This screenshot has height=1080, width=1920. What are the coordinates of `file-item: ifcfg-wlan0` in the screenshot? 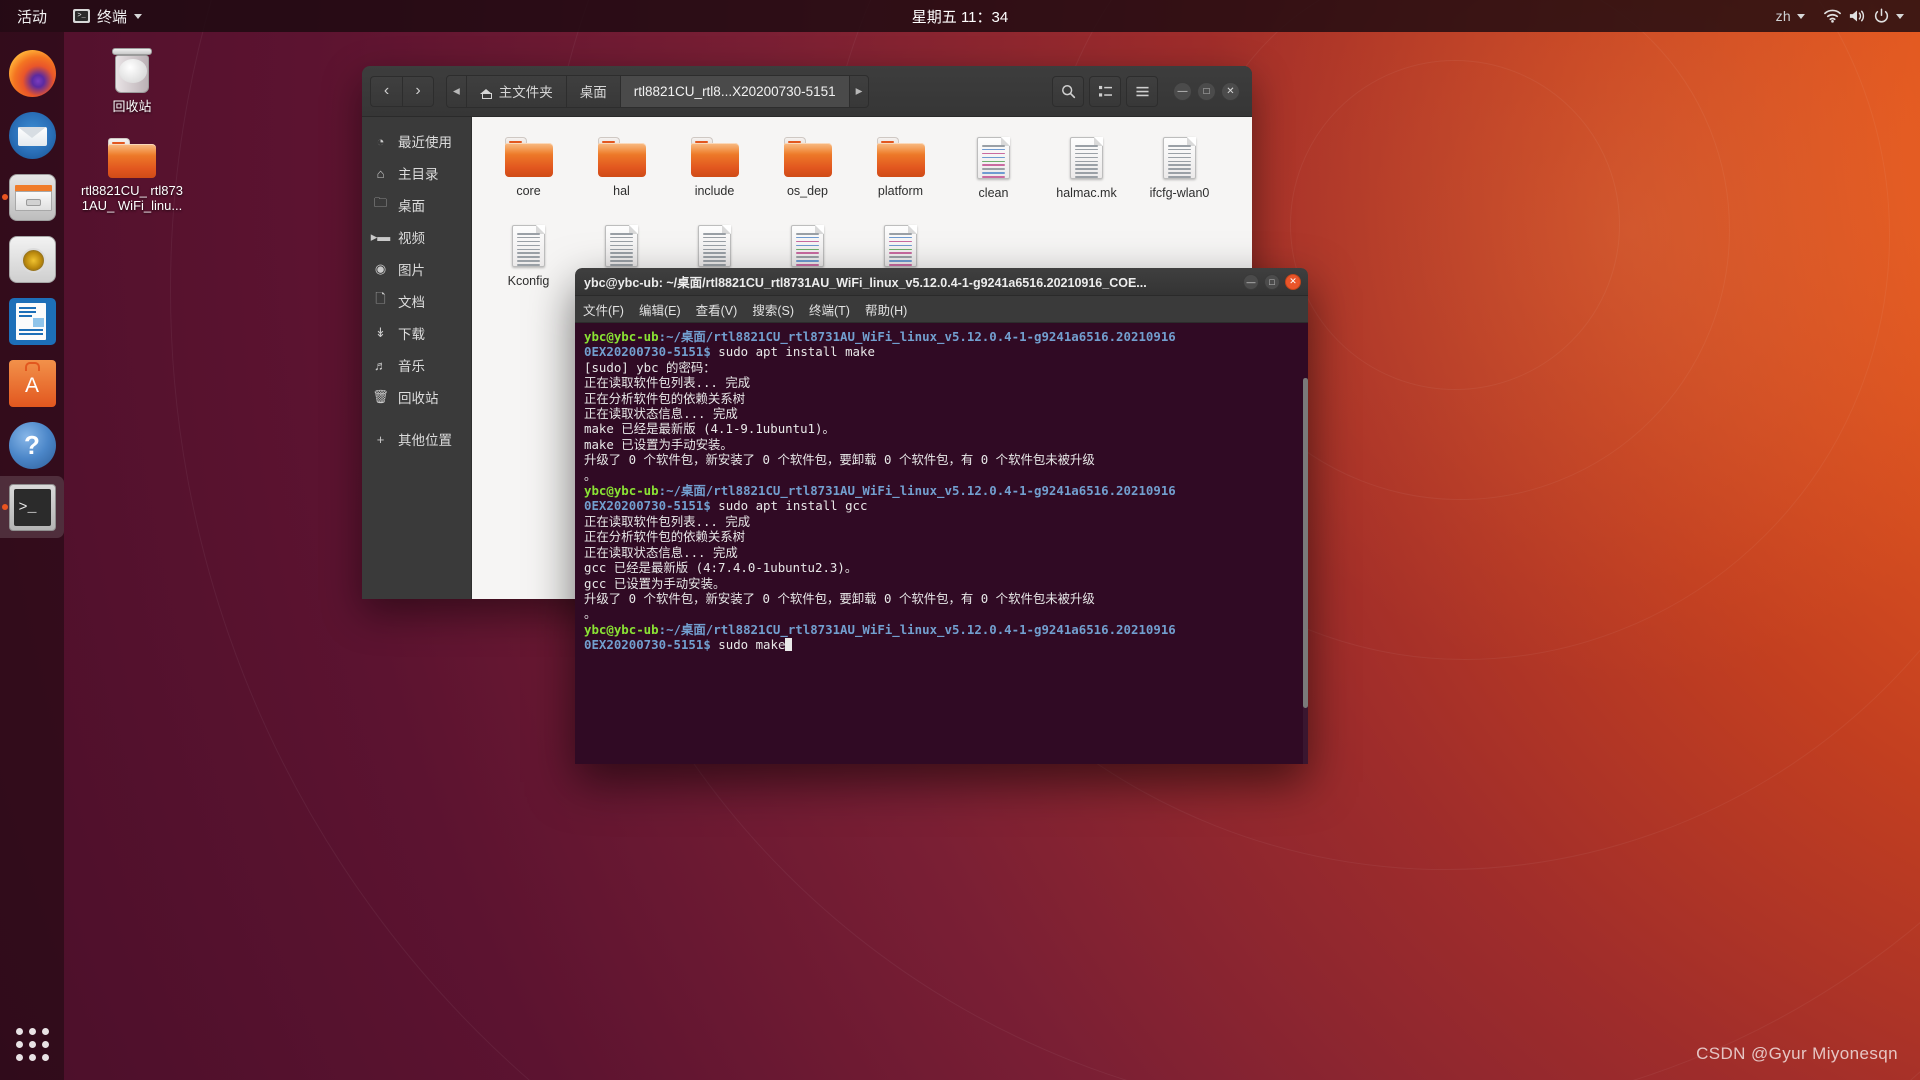 It's located at (1179, 175).